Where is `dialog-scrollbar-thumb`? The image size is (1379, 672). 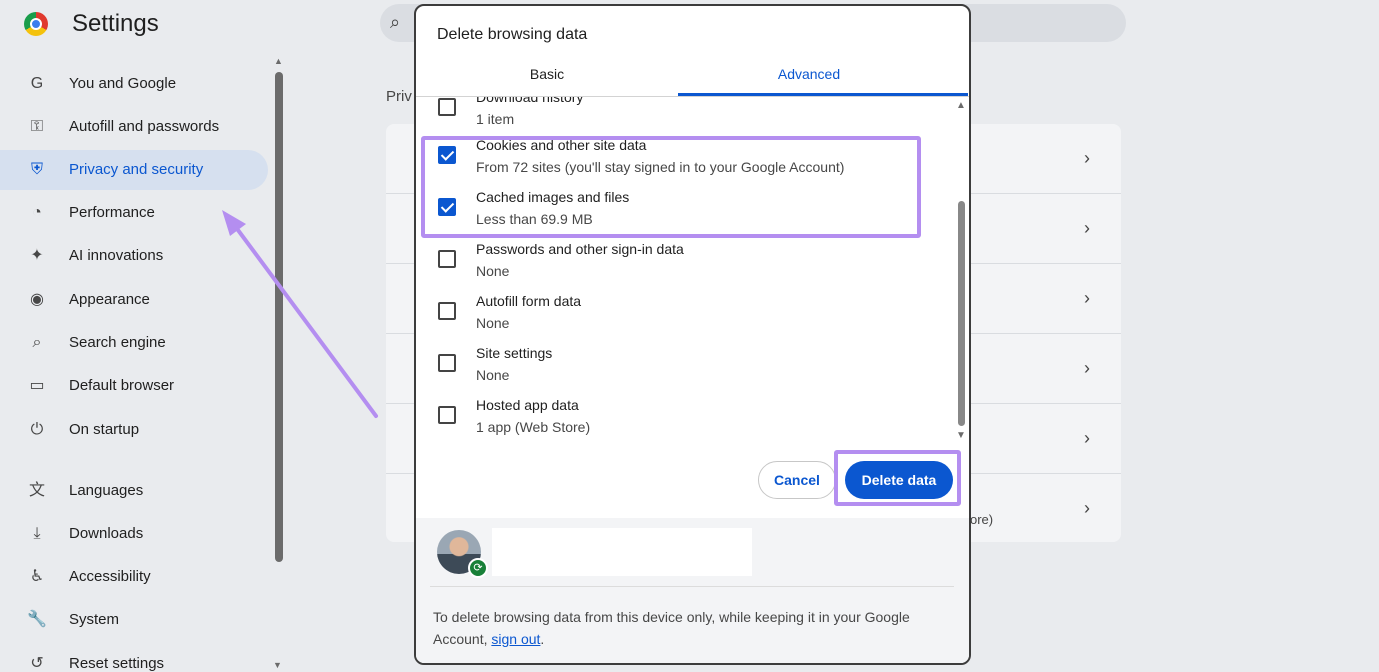 dialog-scrollbar-thumb is located at coordinates (961, 313).